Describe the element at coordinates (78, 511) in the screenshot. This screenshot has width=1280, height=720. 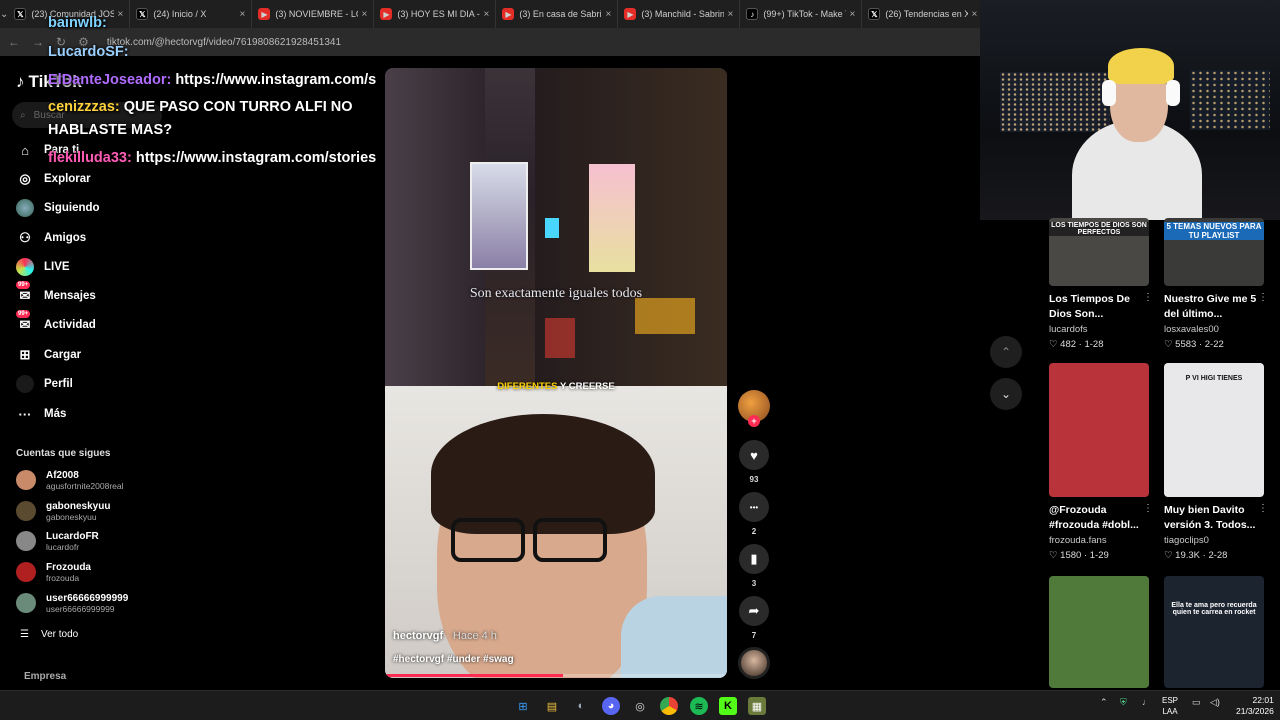
I see `account-text: gaboneskyuu gaboneskyuu` at that location.